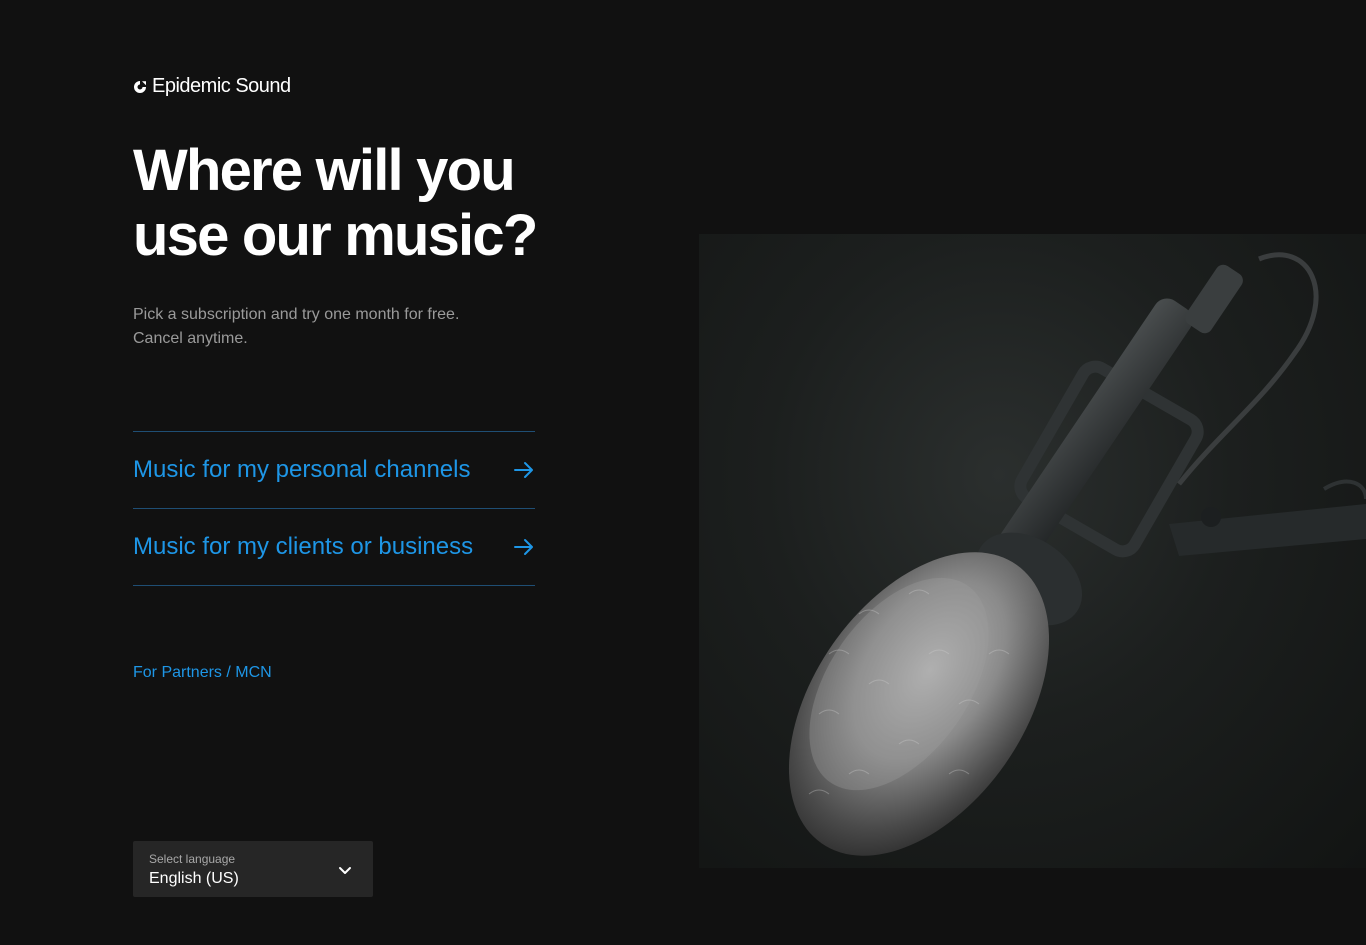 Image resolution: width=1366 pixels, height=945 pixels. I want to click on page-title: Where will you use our music?, so click(373, 203).